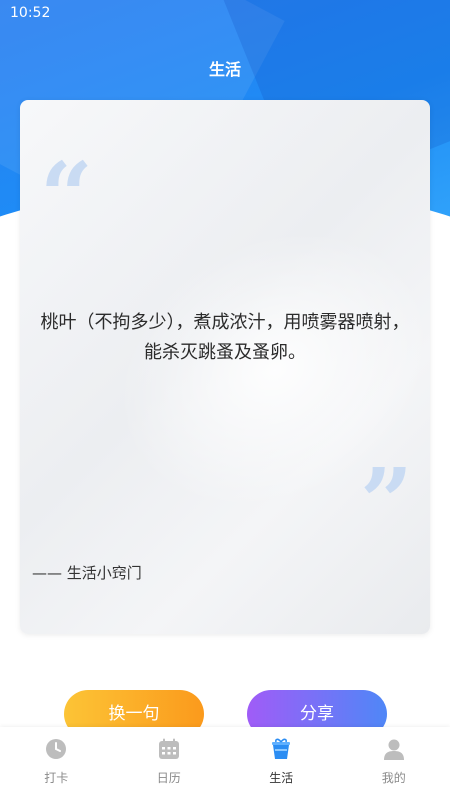 The image size is (450, 800). I want to click on tab-label: 打卡, so click(56, 778).